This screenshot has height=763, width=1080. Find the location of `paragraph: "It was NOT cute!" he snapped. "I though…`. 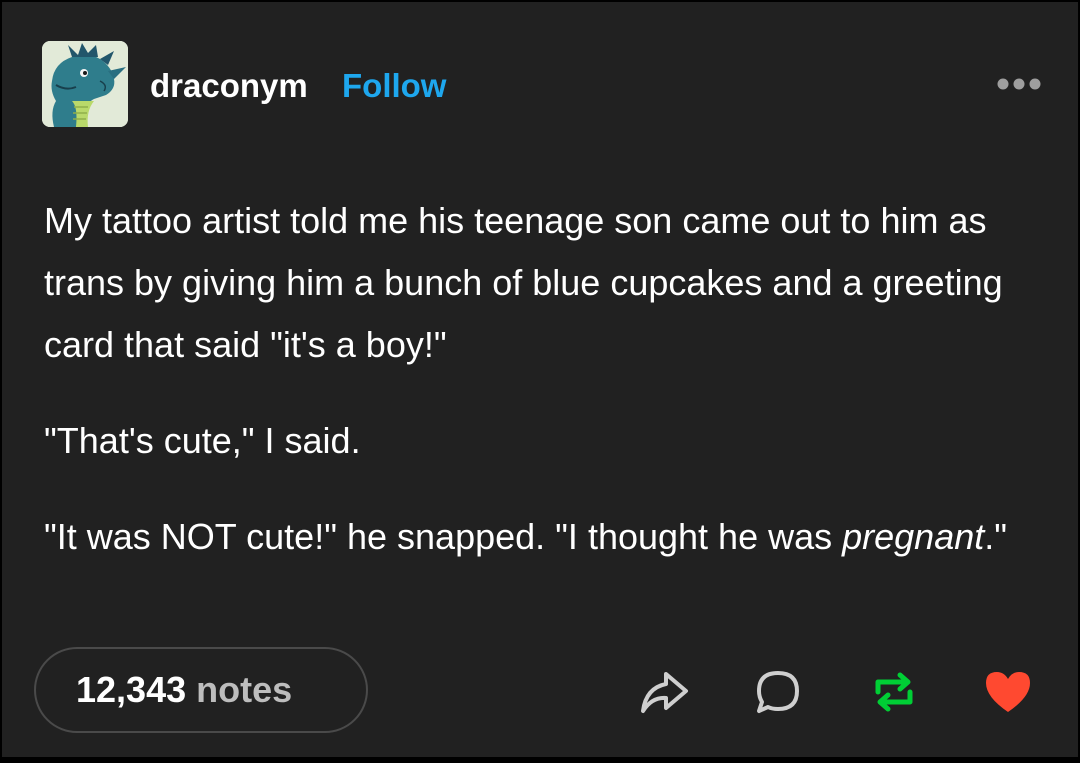

paragraph: "It was NOT cute!" he snapped. "I though… is located at coordinates (549, 537).